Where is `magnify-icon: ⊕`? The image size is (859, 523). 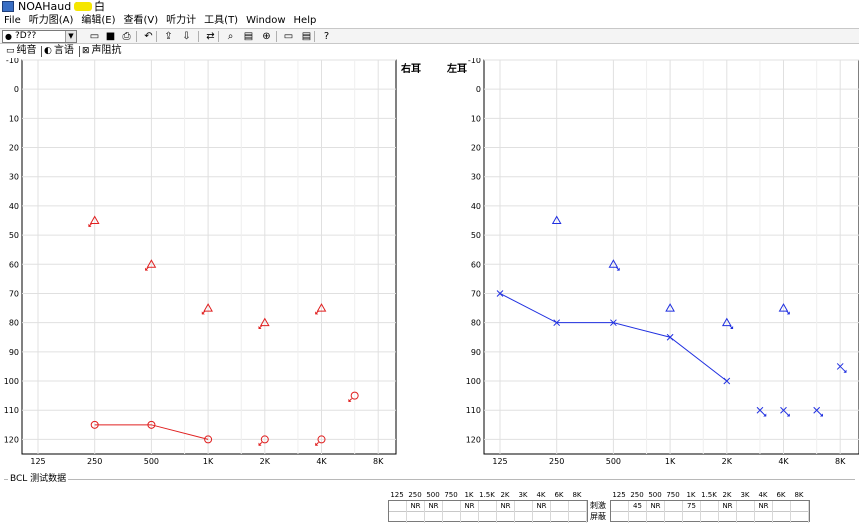
magnify-icon: ⊕ is located at coordinates (266, 36).